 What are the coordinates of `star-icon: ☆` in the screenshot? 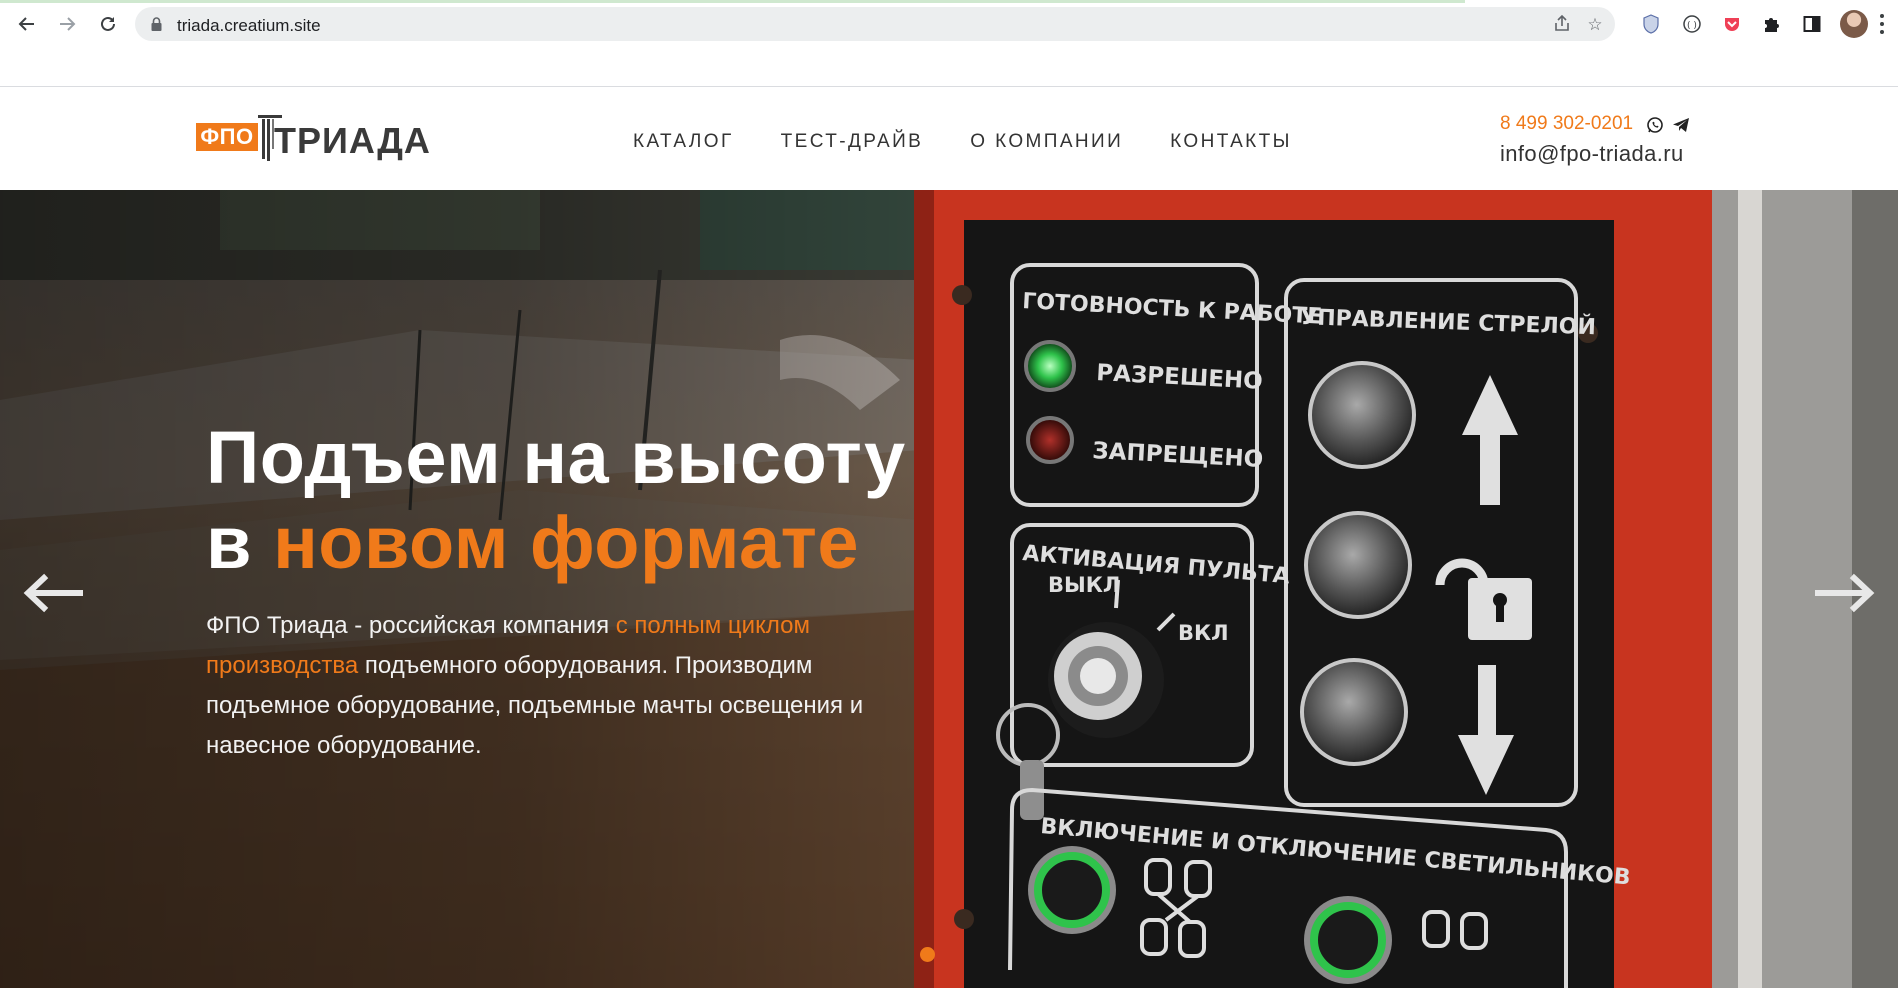 It's located at (1595, 25).